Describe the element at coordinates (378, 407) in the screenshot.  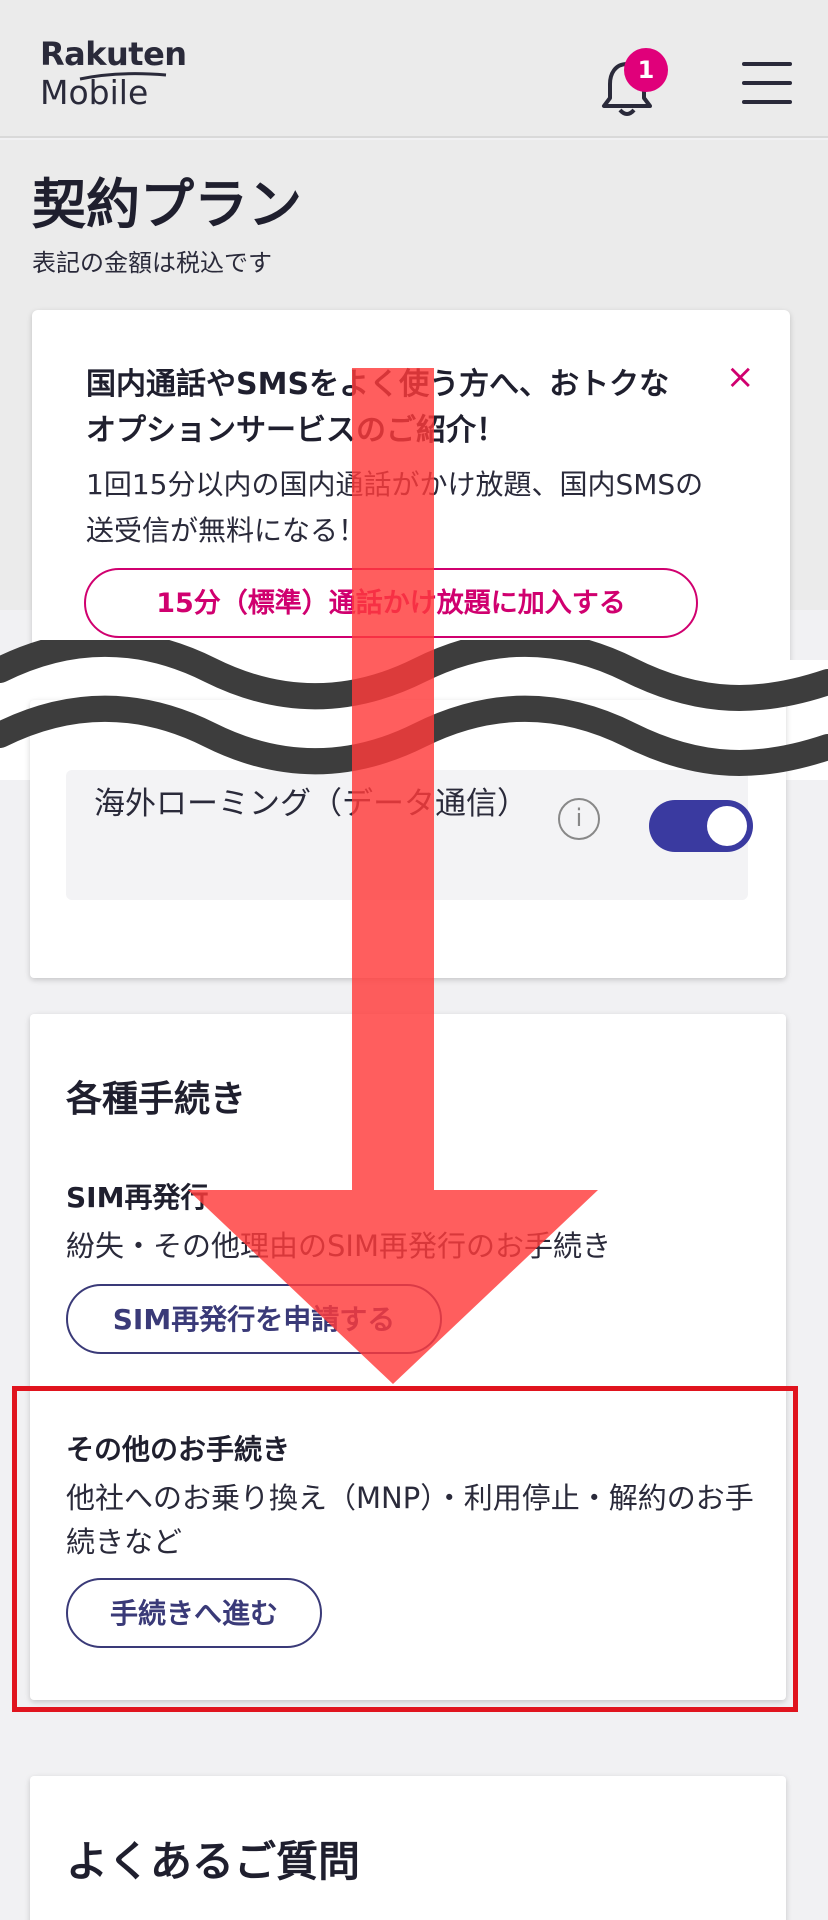
I see `promo-title: 国内通話やSMSをよく使う方へ、おトクなオプションサービスのご紹介！` at that location.